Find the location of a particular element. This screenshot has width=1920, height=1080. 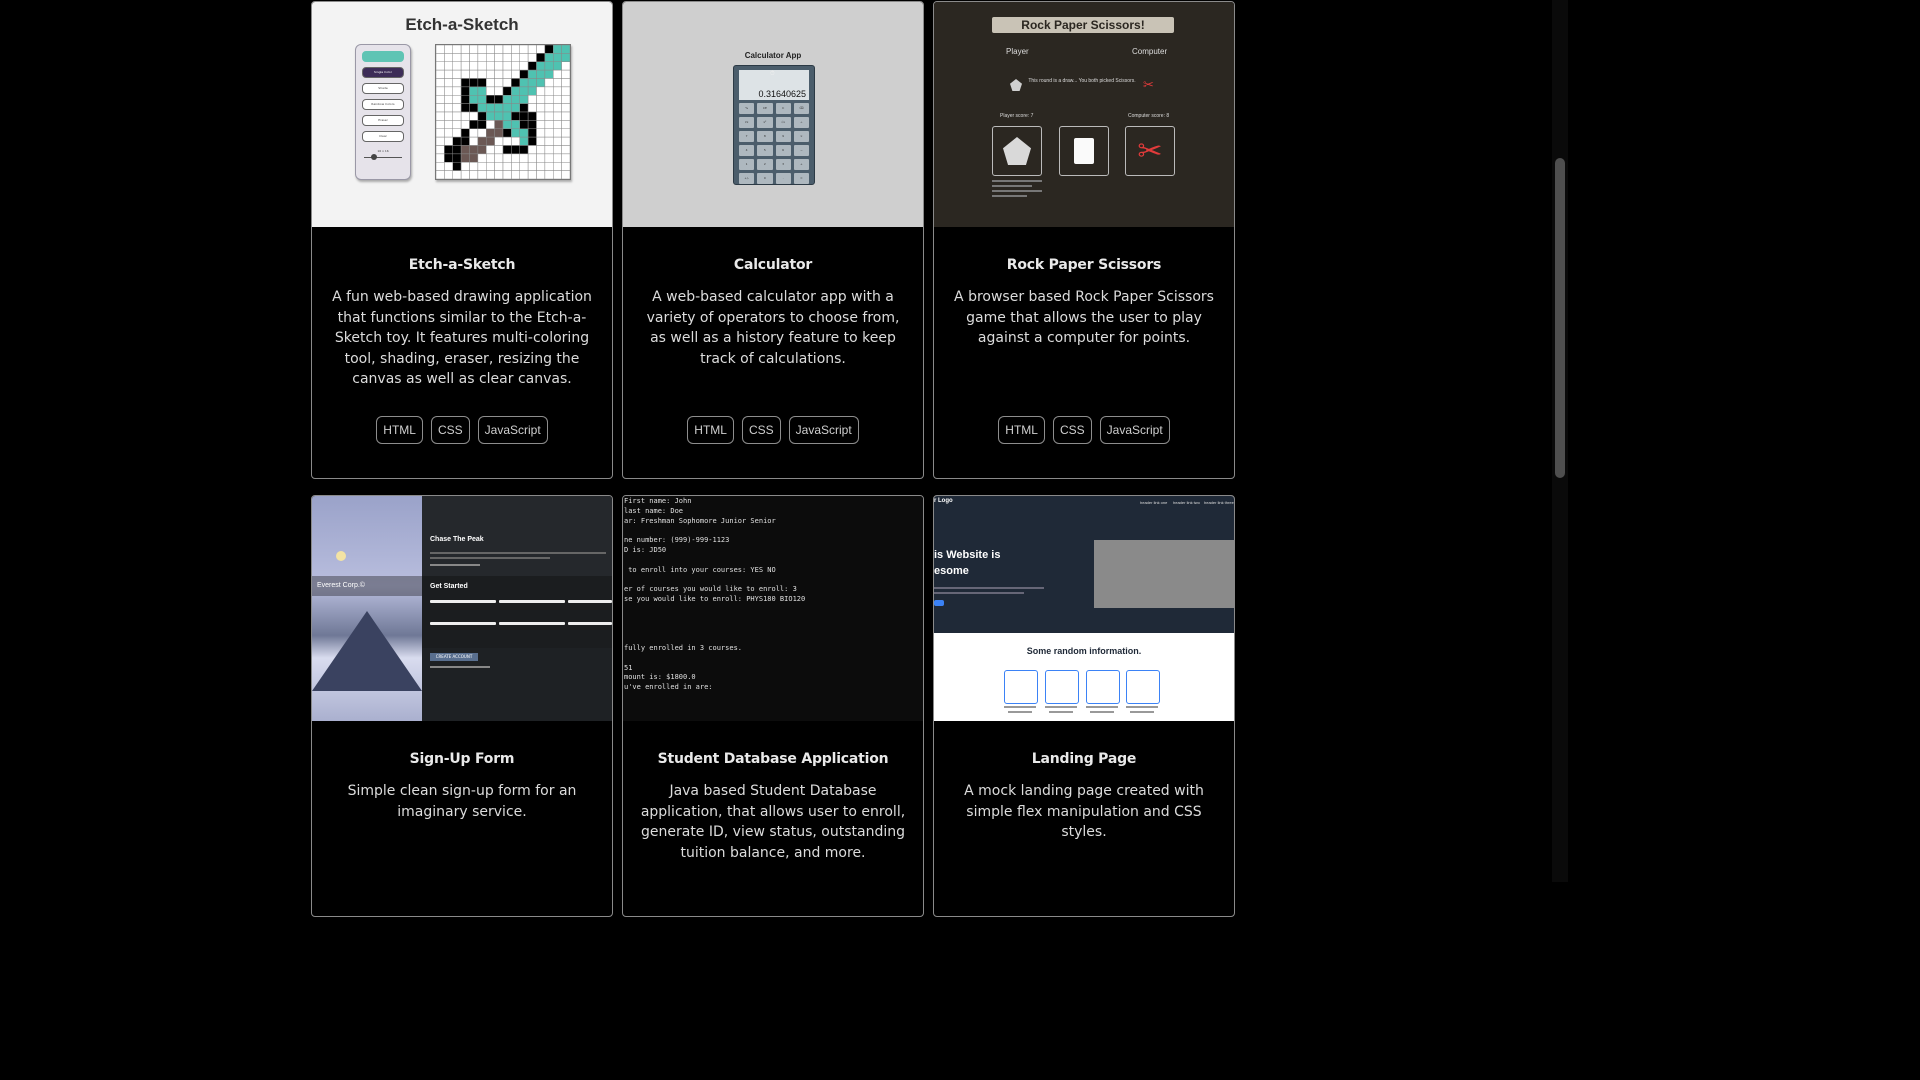

calculator-key: . is located at coordinates (783, 178).